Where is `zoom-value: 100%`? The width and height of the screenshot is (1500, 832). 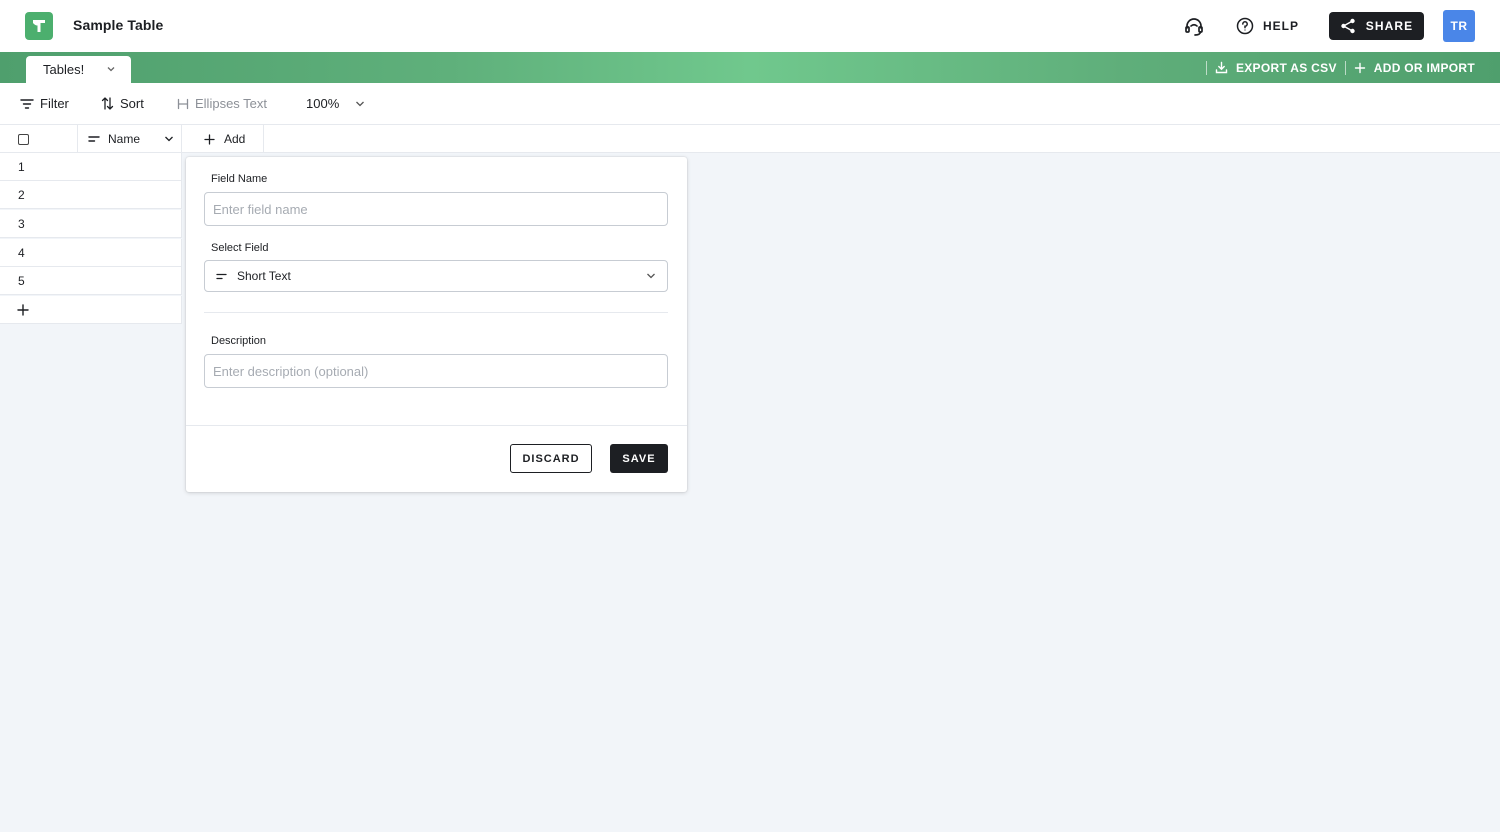 zoom-value: 100% is located at coordinates (323, 103).